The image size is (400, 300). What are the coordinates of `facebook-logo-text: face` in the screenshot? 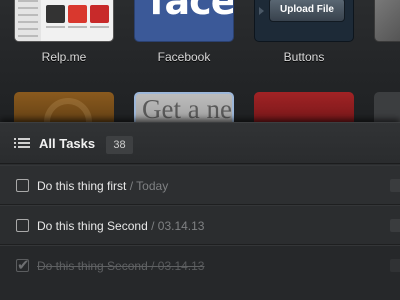 It's located at (191, 11).